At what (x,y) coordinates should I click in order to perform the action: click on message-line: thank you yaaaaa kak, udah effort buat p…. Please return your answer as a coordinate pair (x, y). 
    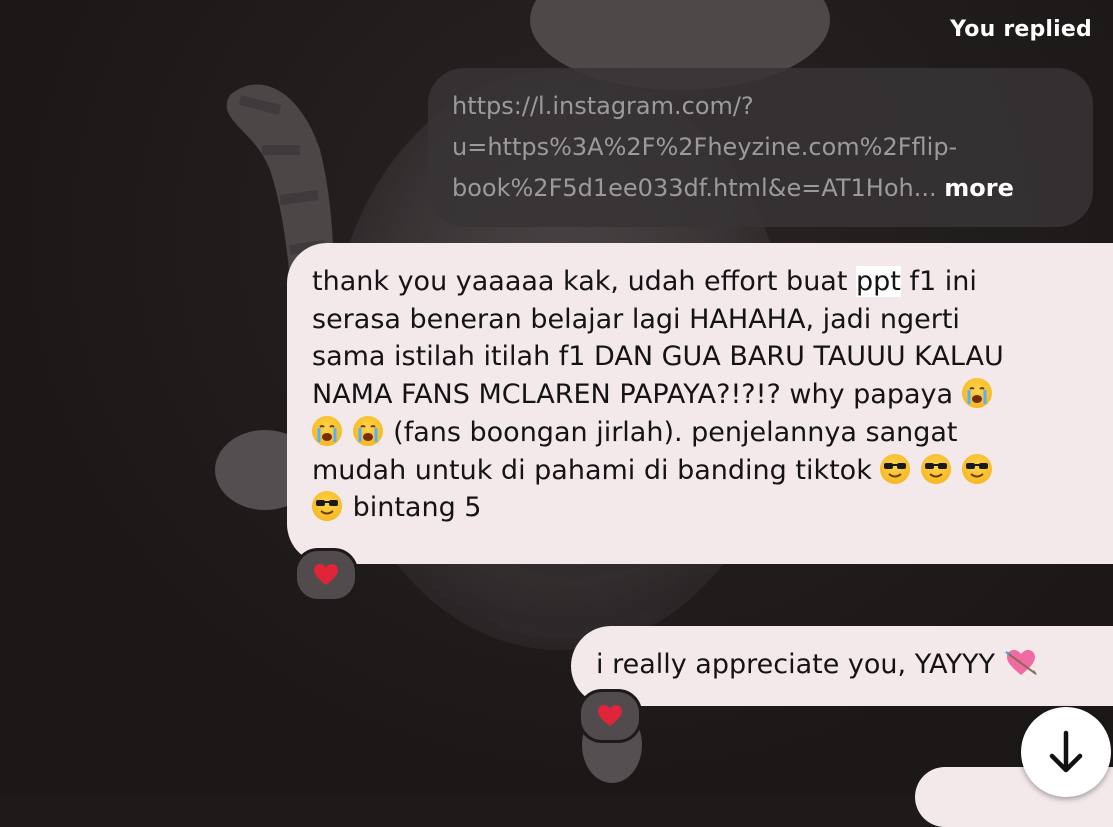
    Looking at the image, I should click on (707, 282).